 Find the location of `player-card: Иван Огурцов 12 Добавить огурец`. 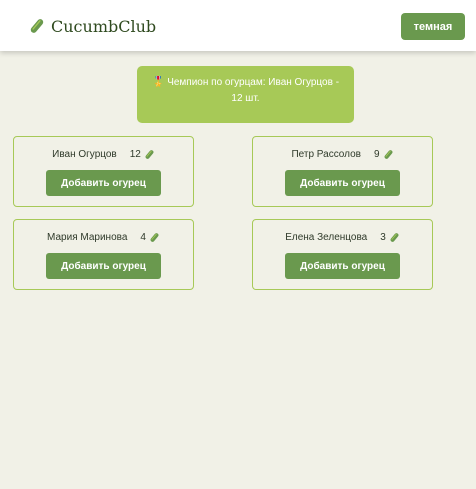

player-card: Иван Огурцов 12 Добавить огурец is located at coordinates (103, 171).